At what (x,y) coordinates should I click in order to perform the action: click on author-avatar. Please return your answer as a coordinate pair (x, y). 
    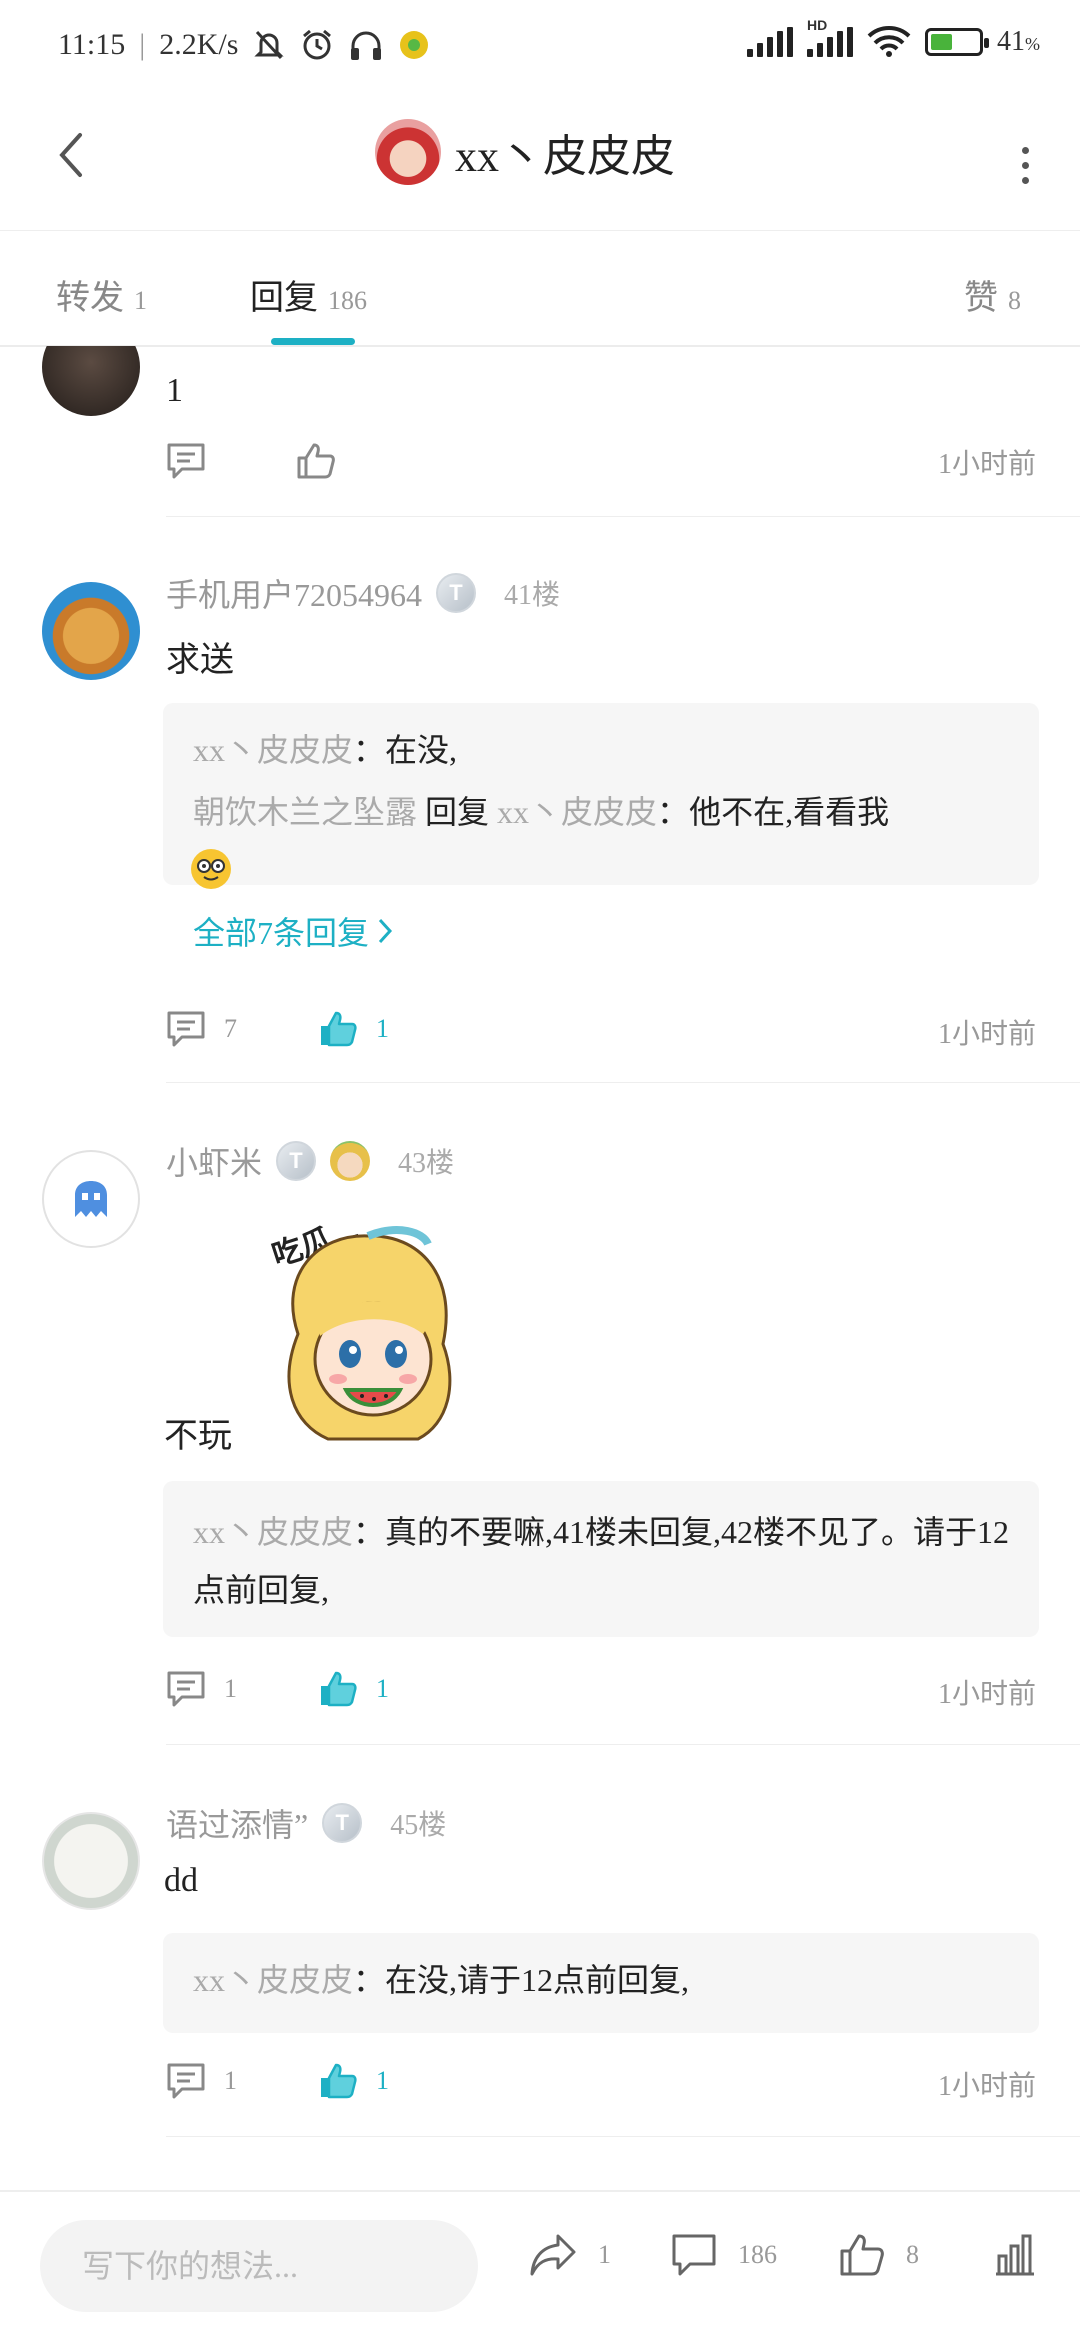
    Looking at the image, I should click on (408, 152).